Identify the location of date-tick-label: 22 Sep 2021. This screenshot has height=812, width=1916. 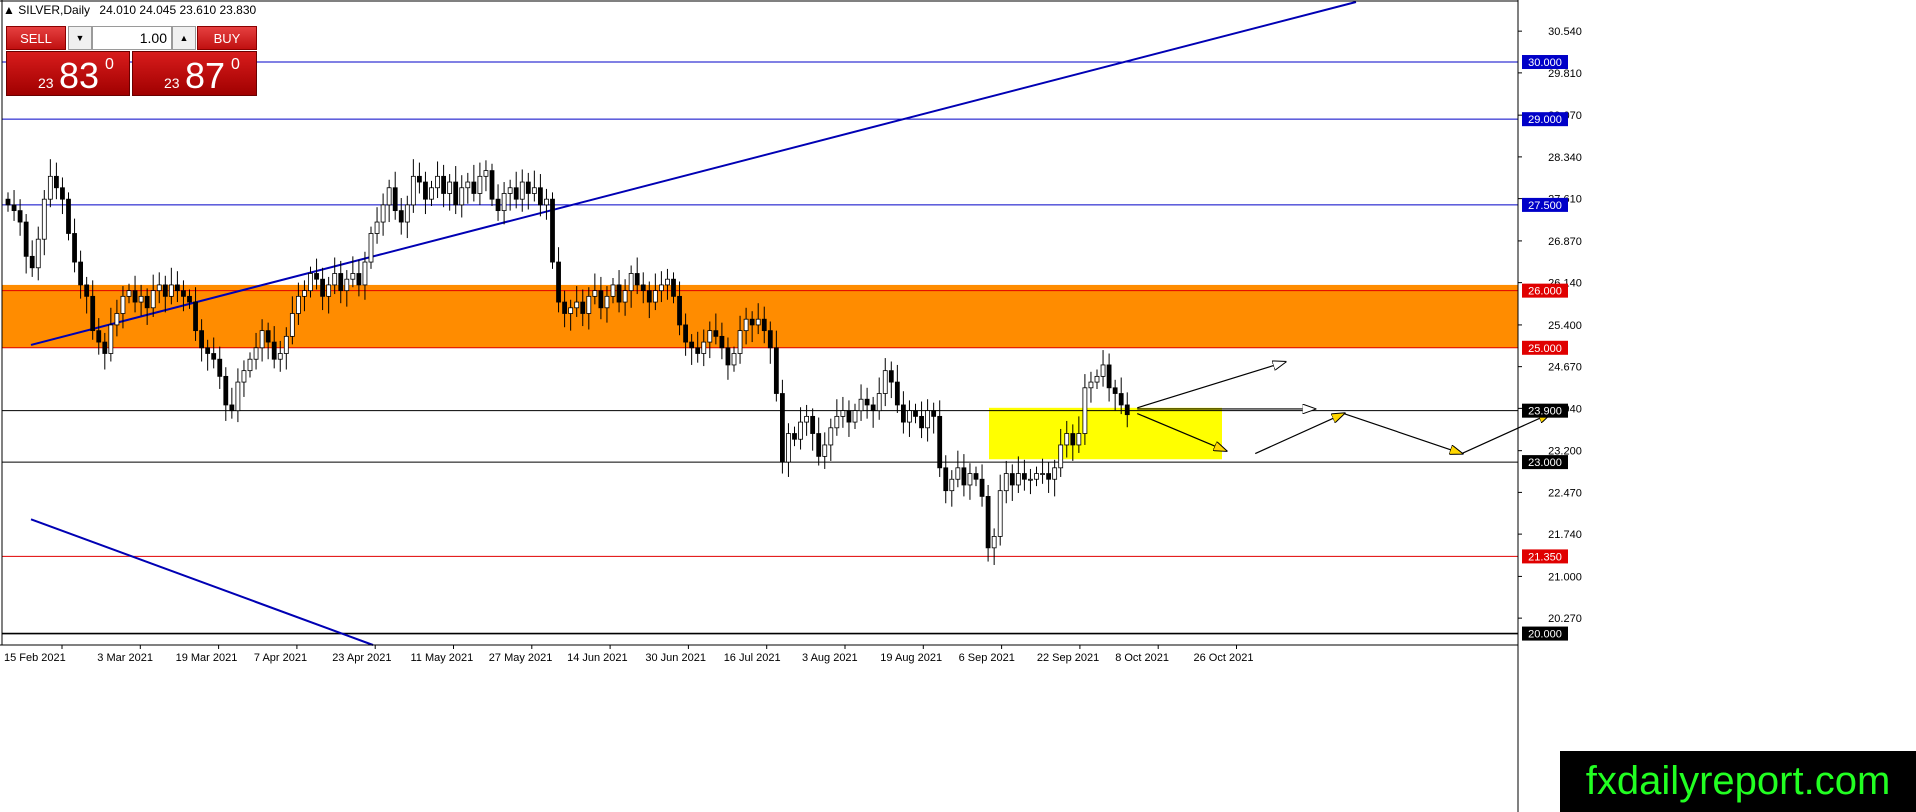
(1068, 658).